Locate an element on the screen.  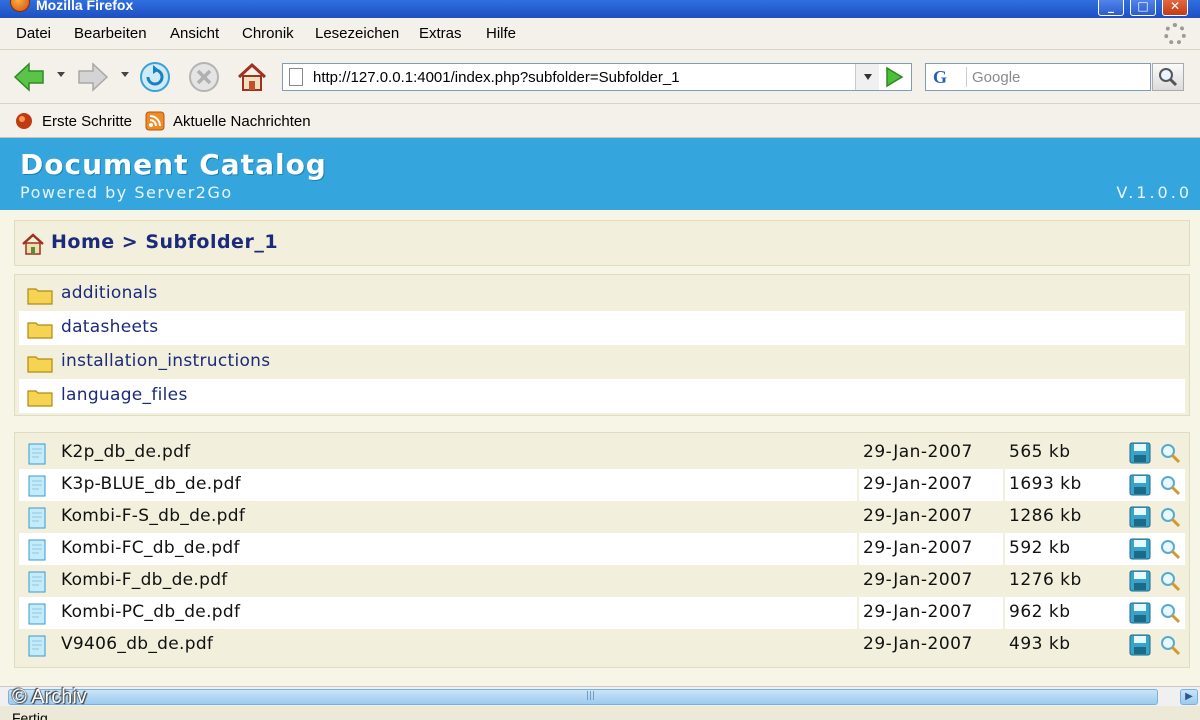
page-icon is located at coordinates (296, 77).